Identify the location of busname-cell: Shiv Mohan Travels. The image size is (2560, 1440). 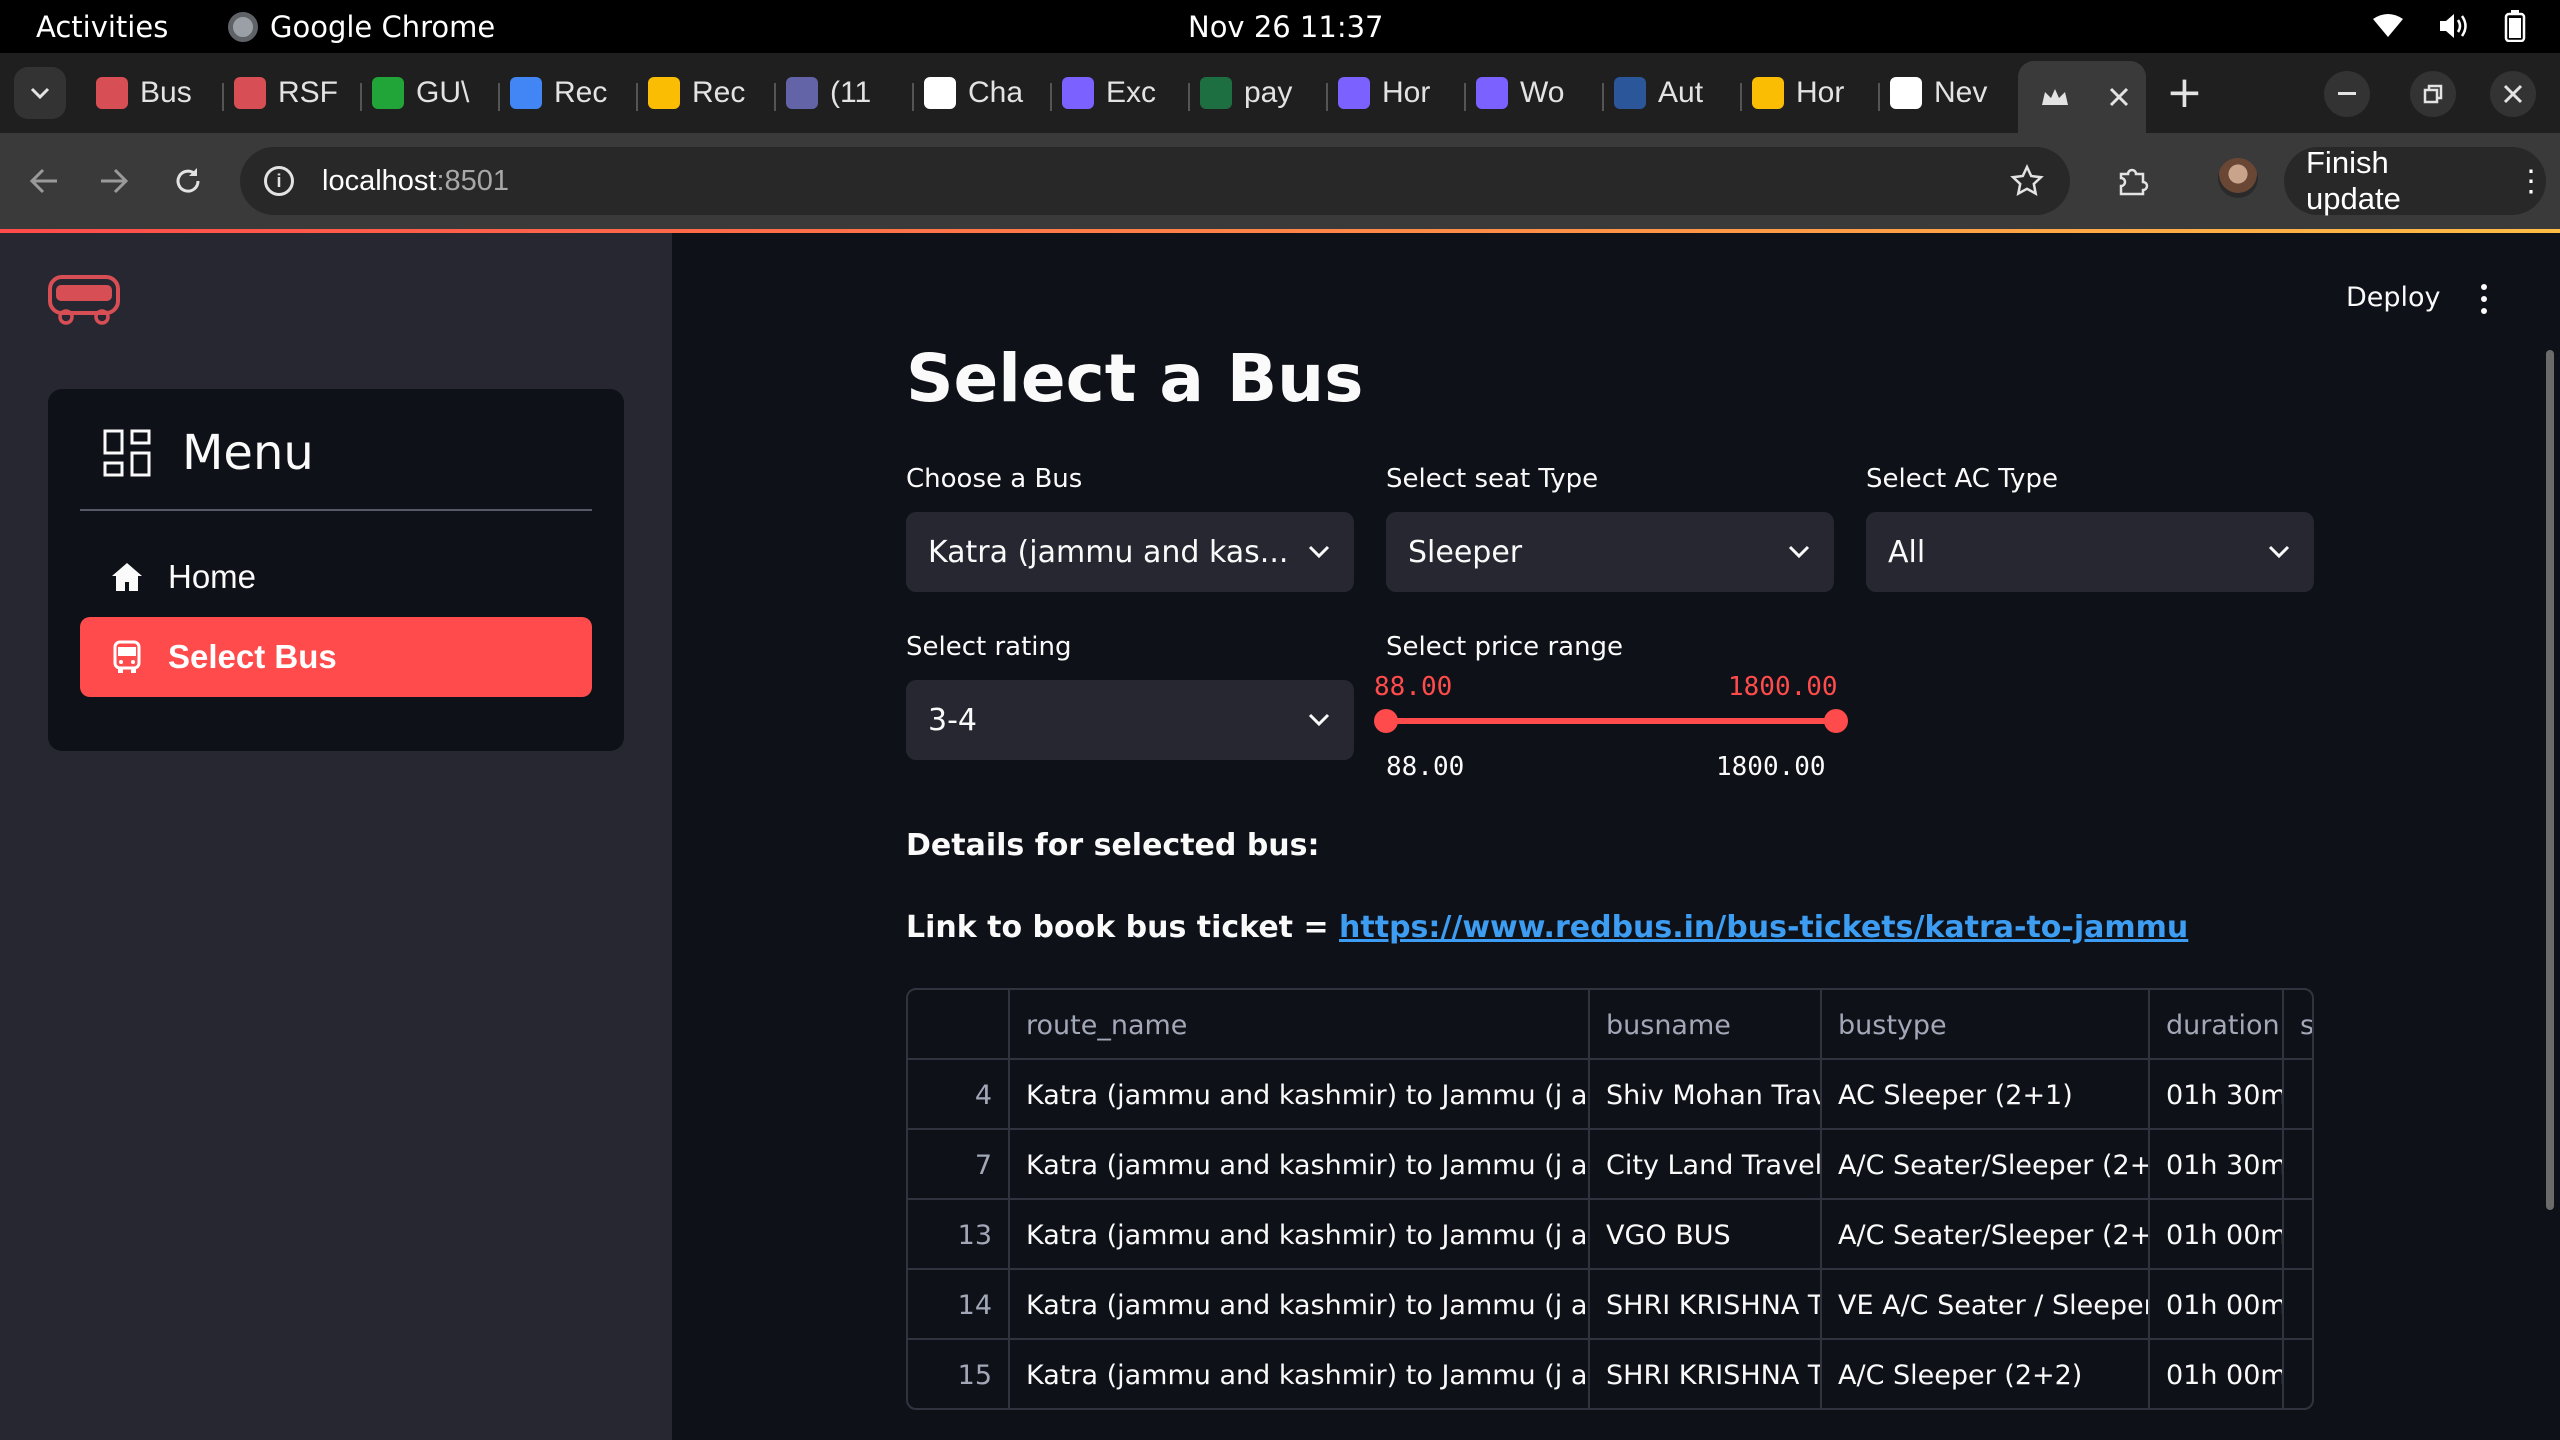
(1706, 1095).